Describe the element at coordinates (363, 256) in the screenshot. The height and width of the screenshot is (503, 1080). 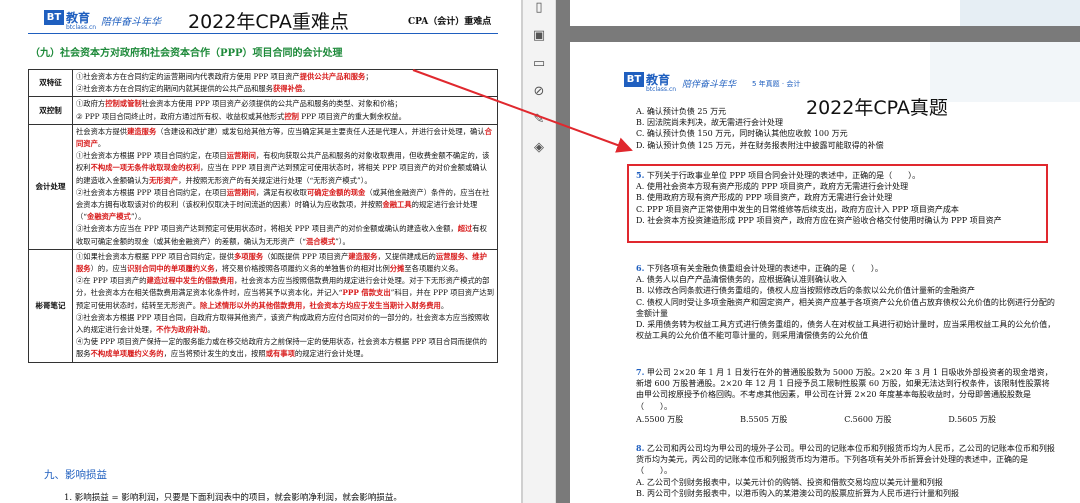
I see `highlighted-text: 建造服务` at that location.